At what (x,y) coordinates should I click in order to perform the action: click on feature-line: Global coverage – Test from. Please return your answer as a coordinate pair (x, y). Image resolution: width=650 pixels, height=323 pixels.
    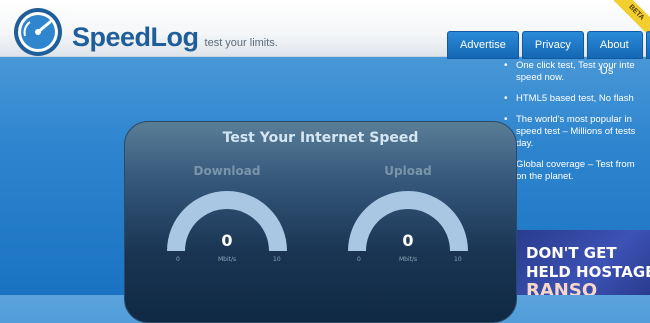
    Looking at the image, I should click on (575, 164).